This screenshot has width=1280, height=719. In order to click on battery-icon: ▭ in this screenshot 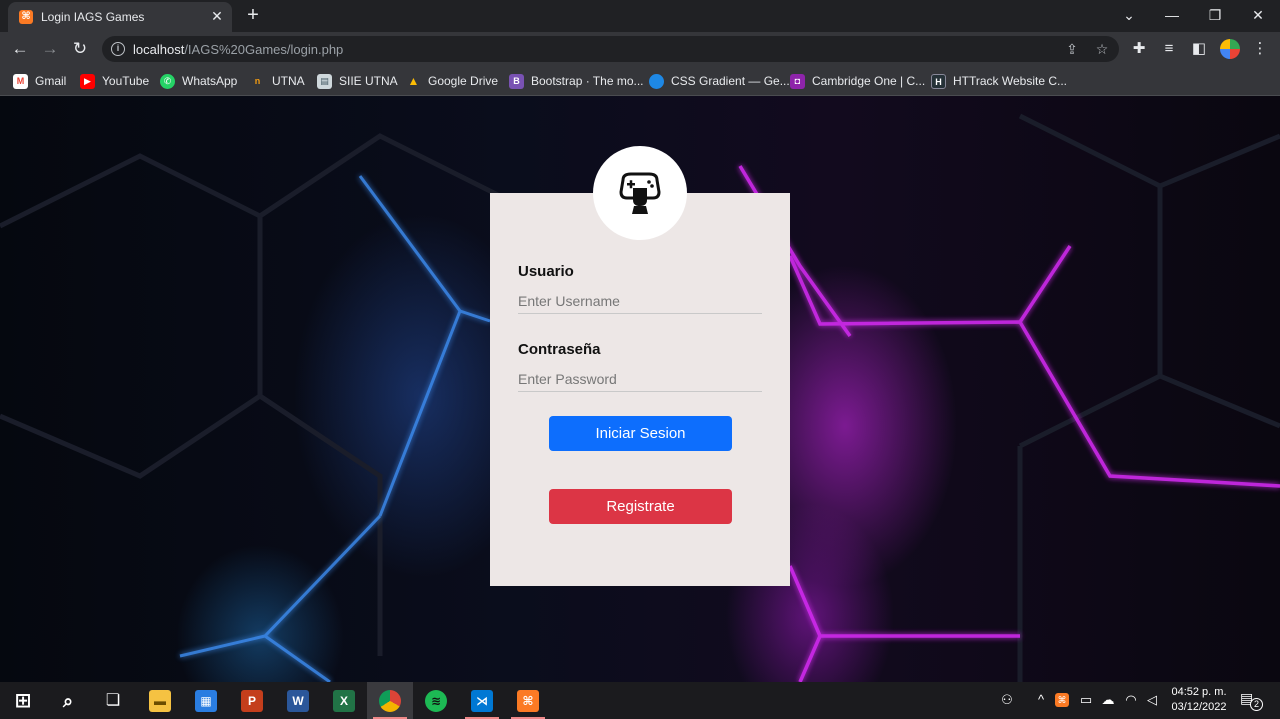, I will do `click(1086, 700)`.